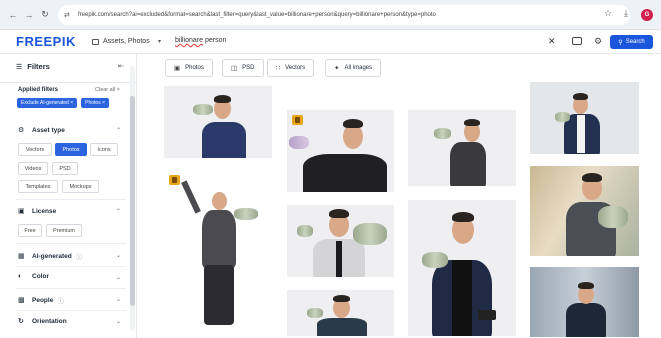  I want to click on search-button: ⚲ Search, so click(631, 42).